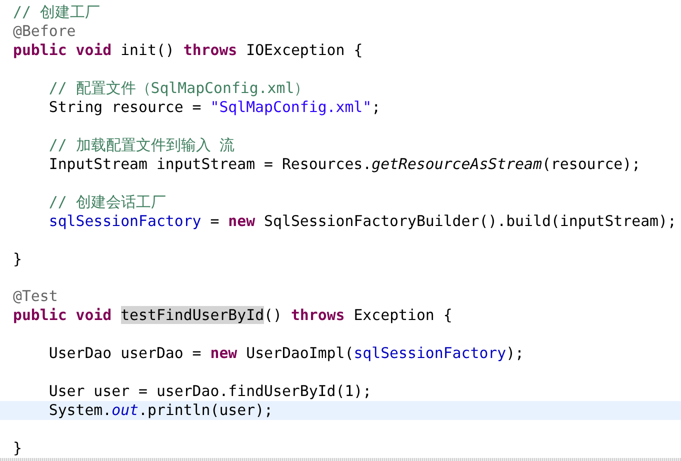 This screenshot has height=461, width=681. Describe the element at coordinates (287, 354) in the screenshot. I see `code-line: UserDao userDao = new UserDaoImpl(sqlSessionFactory);` at that location.